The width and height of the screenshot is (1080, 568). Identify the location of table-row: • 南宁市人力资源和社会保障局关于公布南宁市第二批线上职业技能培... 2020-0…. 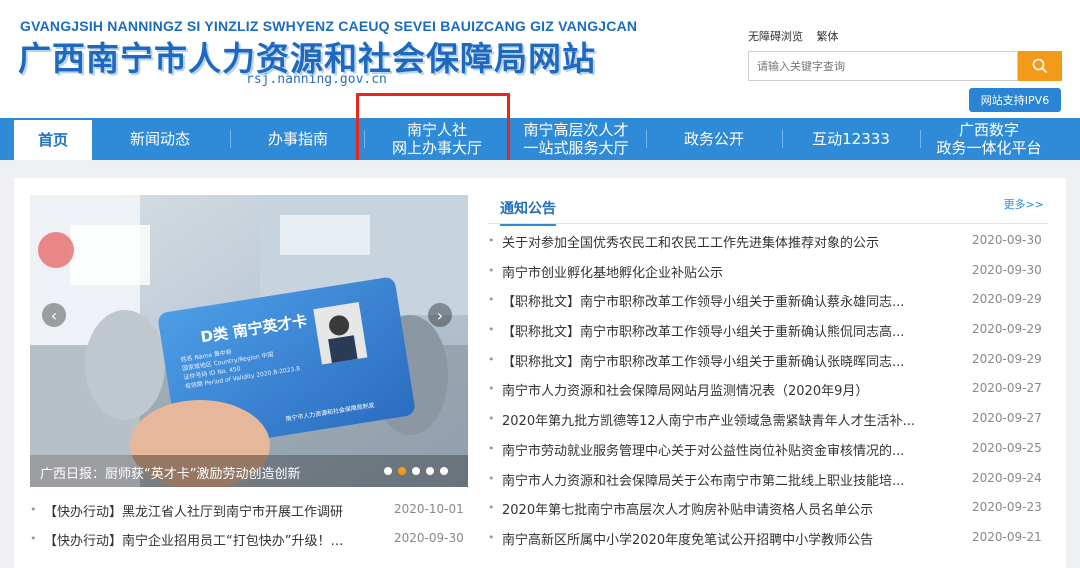
(768, 483).